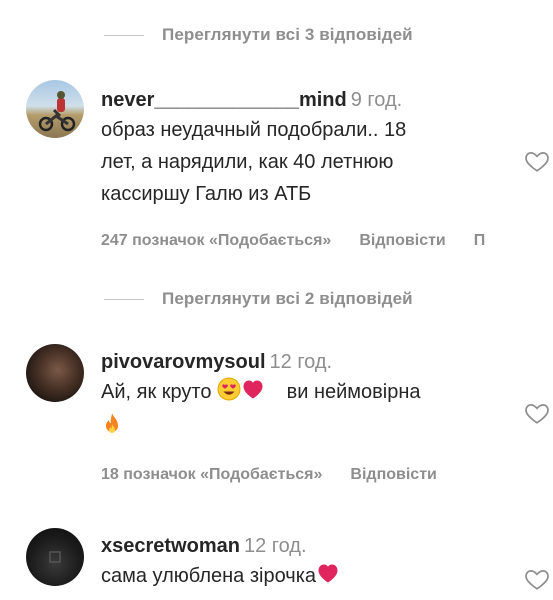 This screenshot has width=553, height=600. I want to click on likes-count: 247 позначок «Подобається», so click(216, 241).